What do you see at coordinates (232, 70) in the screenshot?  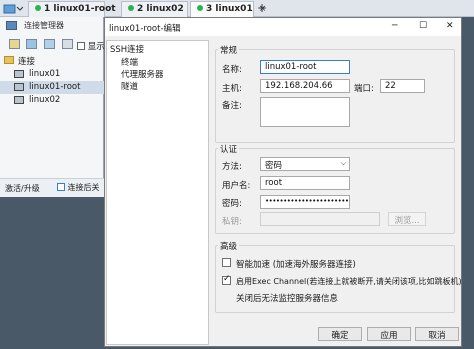 I see `name-label: 名称:` at bounding box center [232, 70].